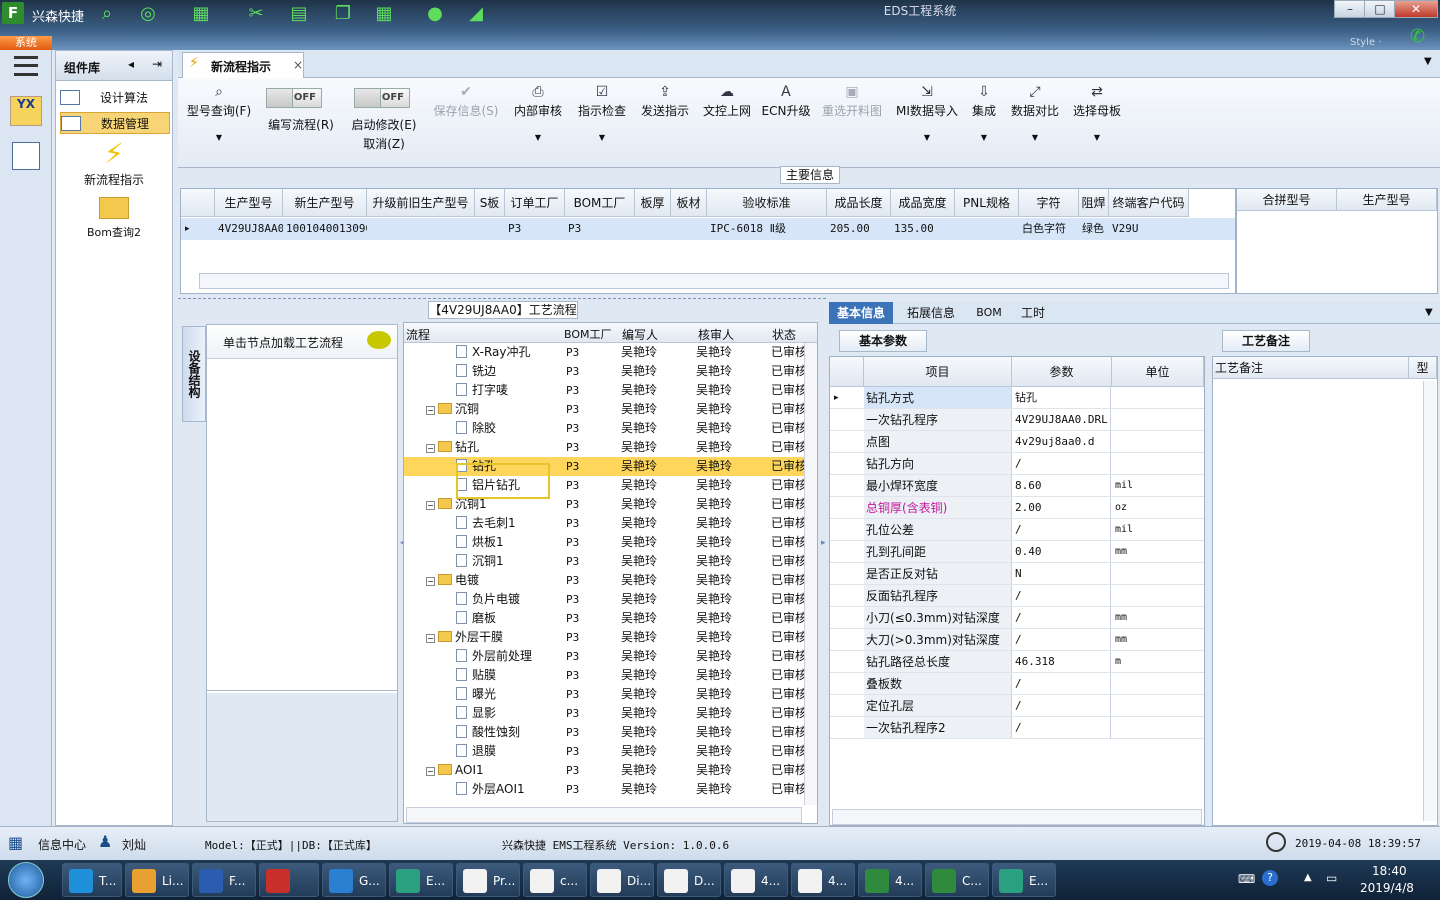  What do you see at coordinates (256, 14) in the screenshot?
I see `scissors-icon: ✂` at bounding box center [256, 14].